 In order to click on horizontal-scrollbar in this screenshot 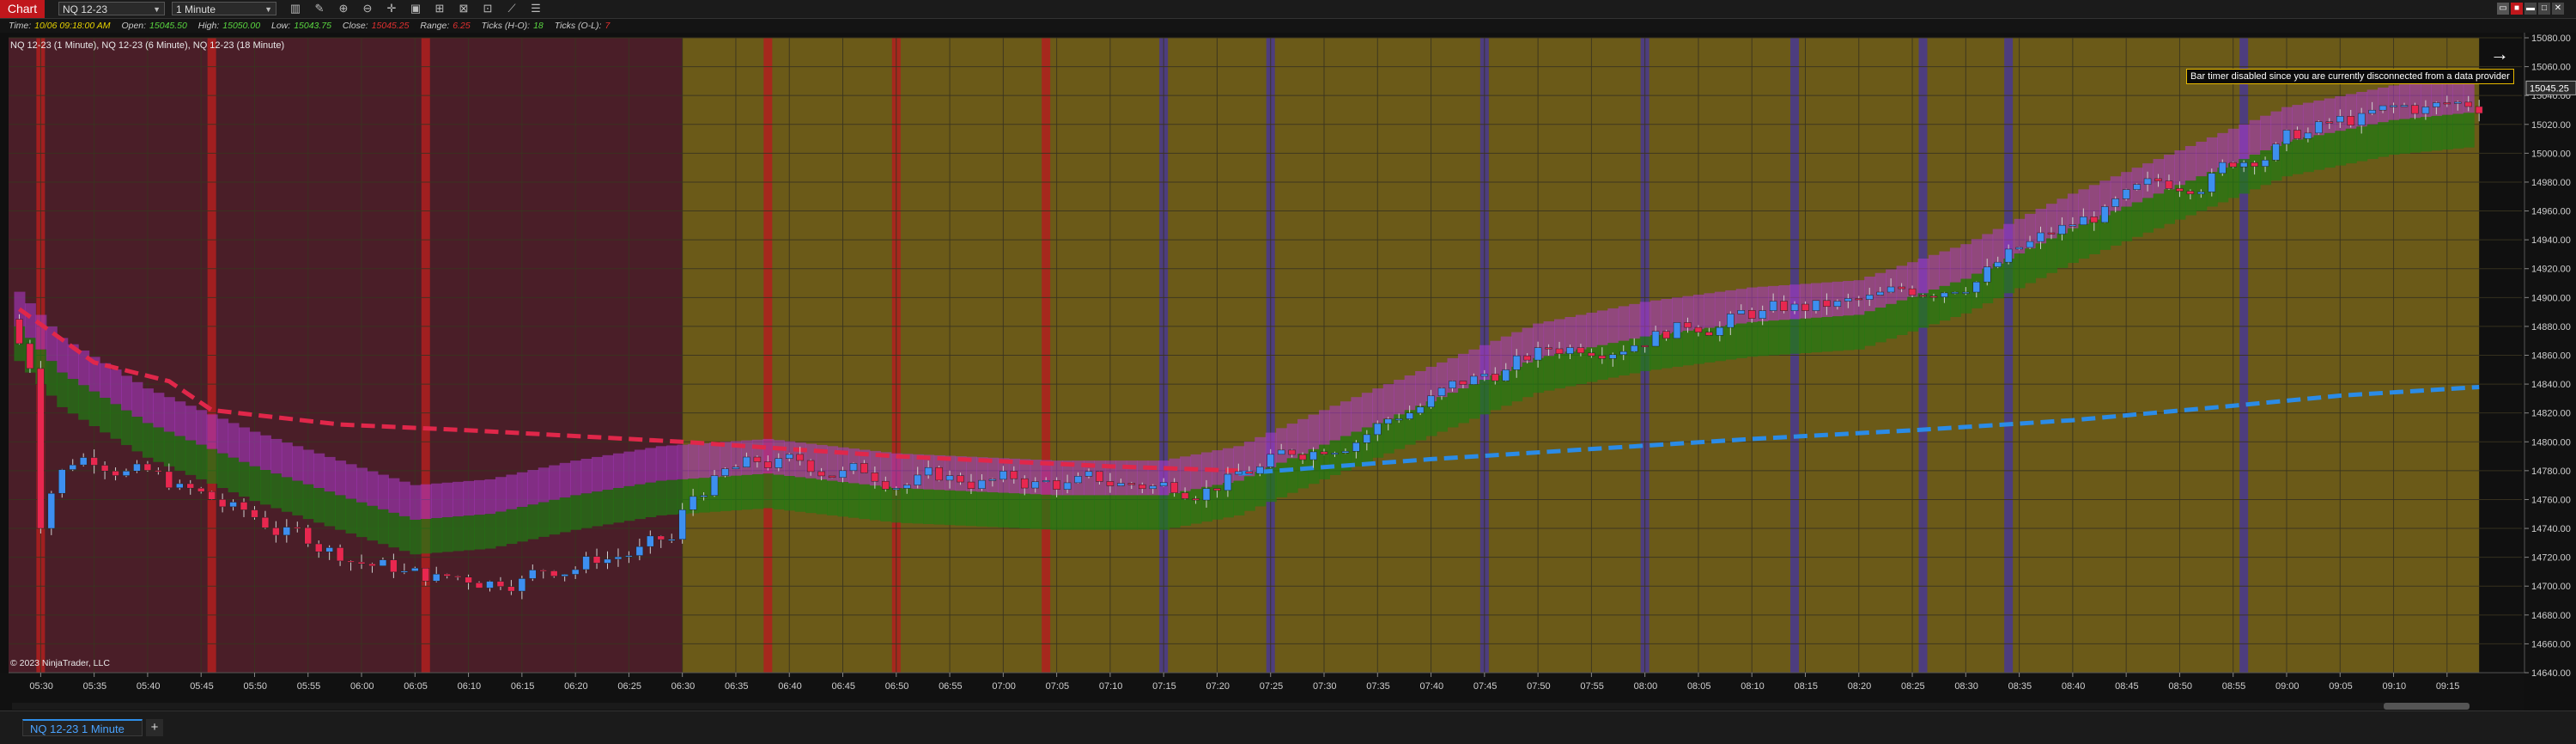, I will do `click(1241, 706)`.